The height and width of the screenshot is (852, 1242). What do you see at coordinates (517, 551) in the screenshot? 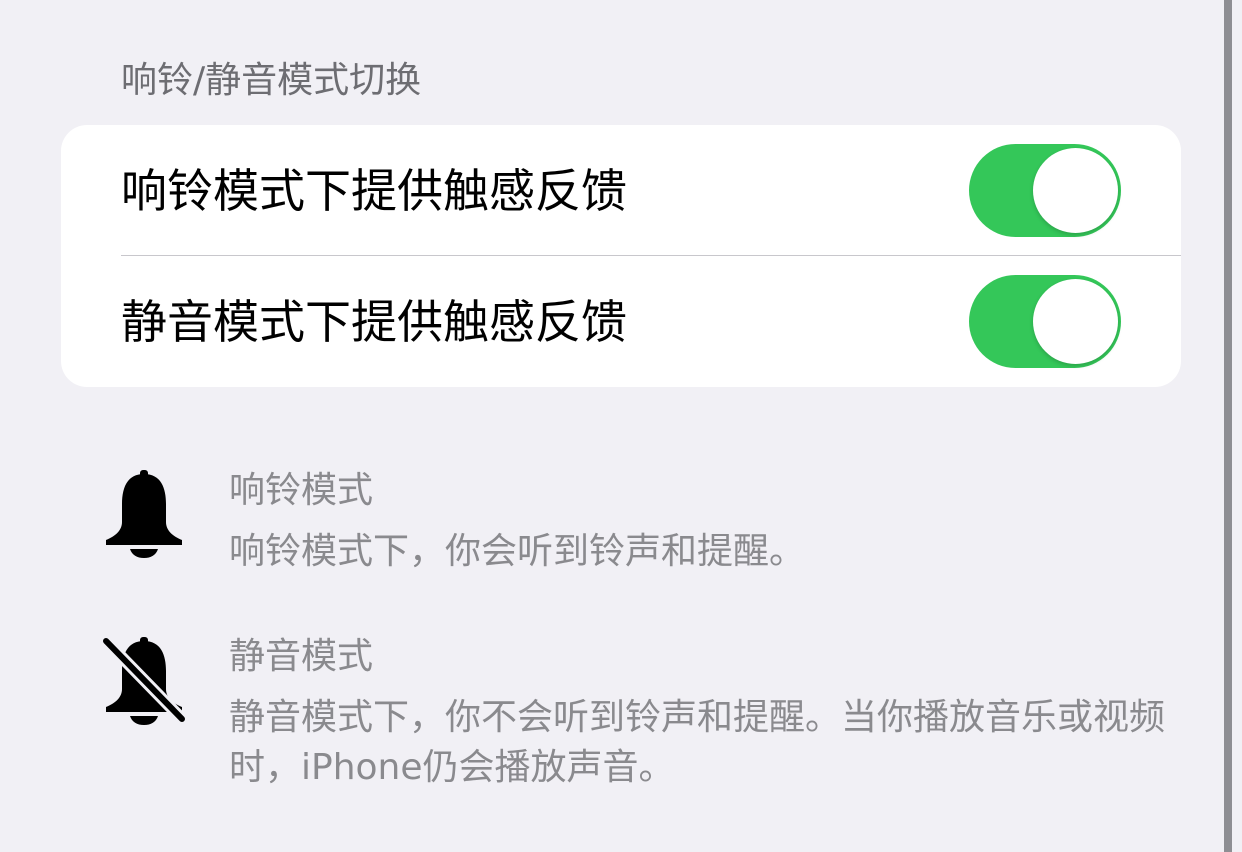
I see `ring-mode-description: 响铃模式下，你会听到铃声和提醒。` at bounding box center [517, 551].